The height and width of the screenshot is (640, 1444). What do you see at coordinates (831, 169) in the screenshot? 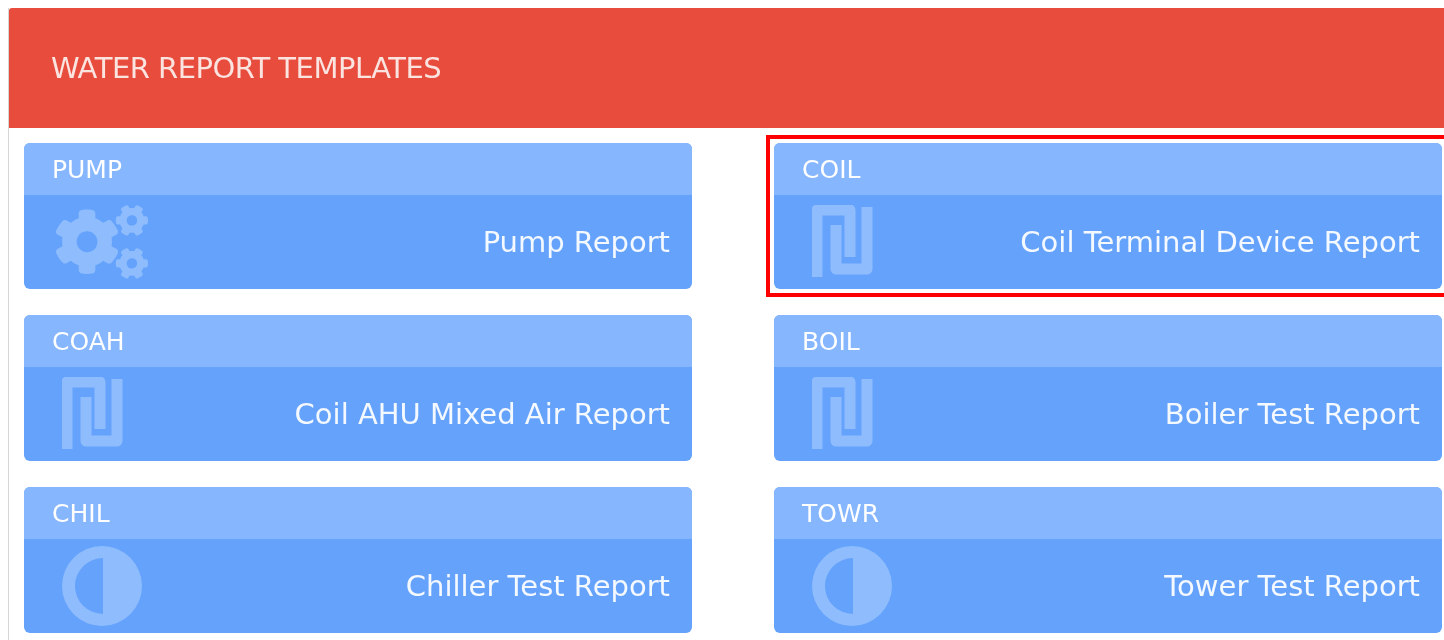
I see `template-code: COIL` at bounding box center [831, 169].